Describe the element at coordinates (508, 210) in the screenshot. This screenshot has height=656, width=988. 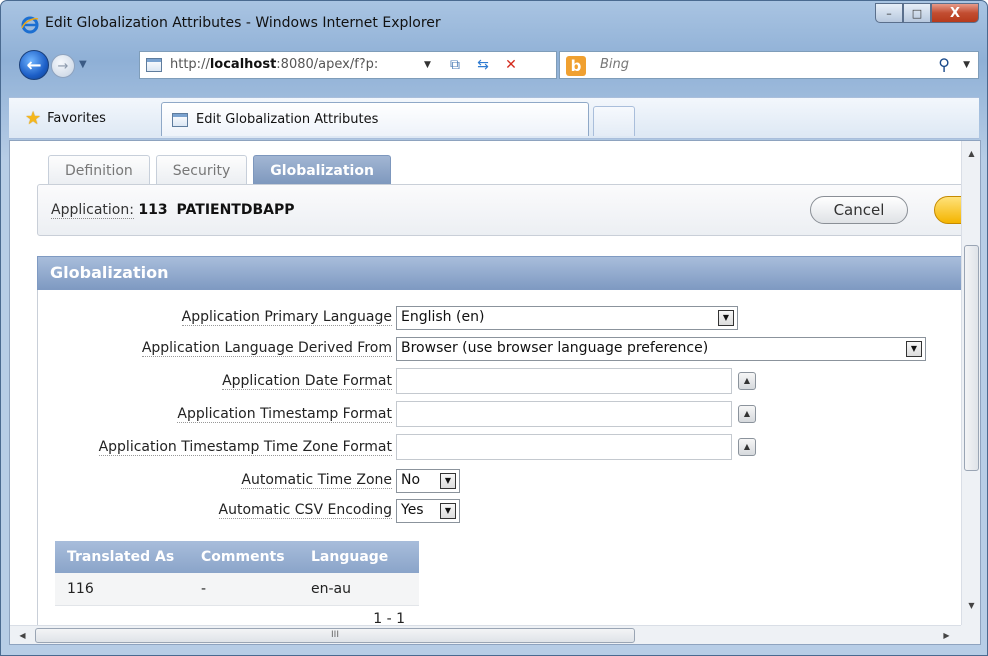
I see `application-bar: Application: 113 PATIENTDBAPP Cancel` at that location.